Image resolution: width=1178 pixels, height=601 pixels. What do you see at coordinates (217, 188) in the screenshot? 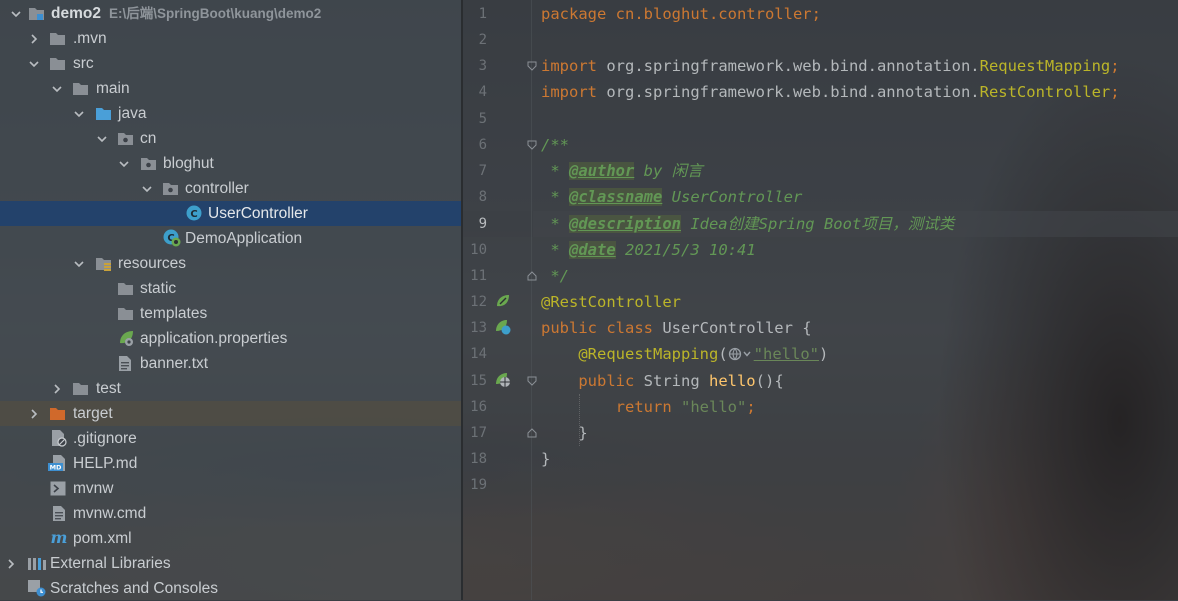
I see `tree-item-label: controller` at bounding box center [217, 188].